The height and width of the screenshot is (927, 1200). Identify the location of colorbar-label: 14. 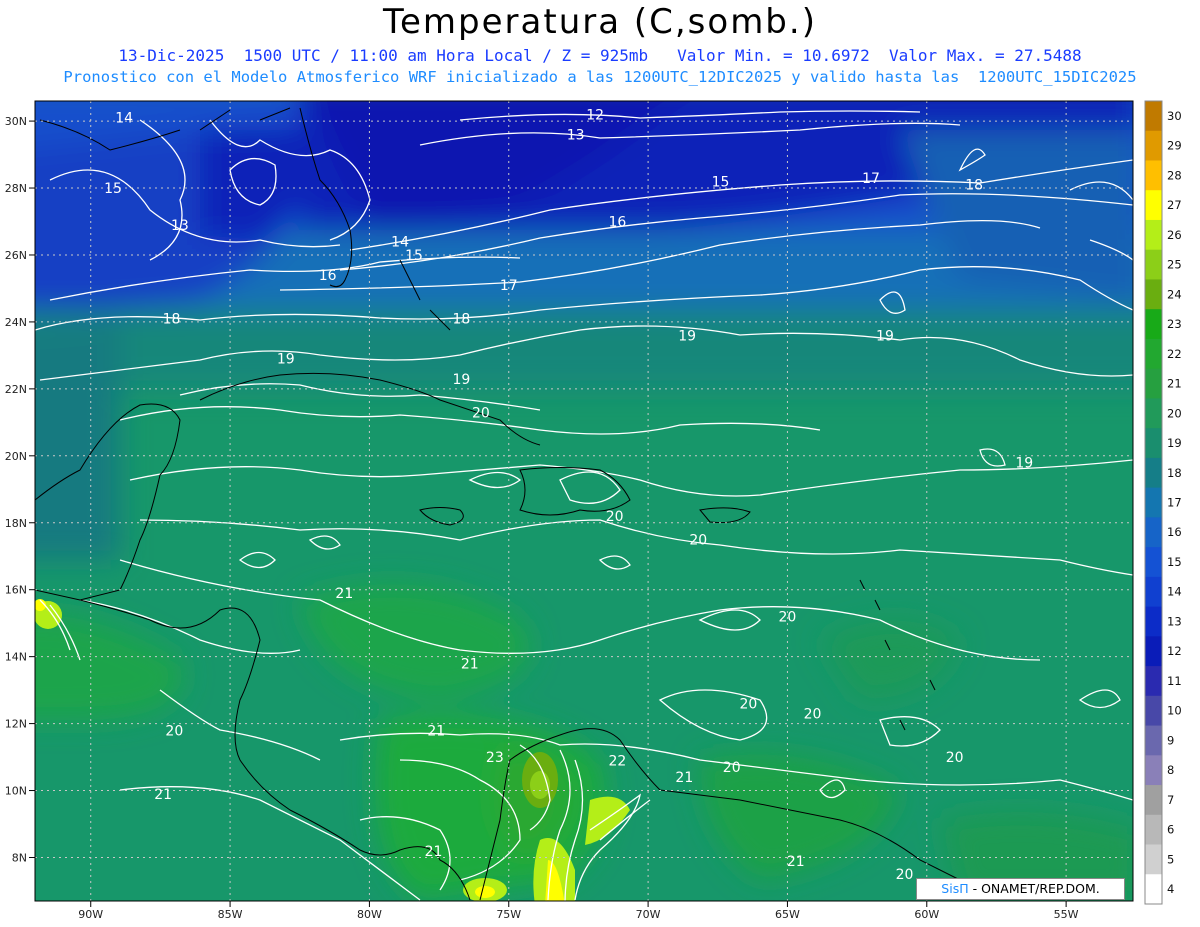
(1174, 592).